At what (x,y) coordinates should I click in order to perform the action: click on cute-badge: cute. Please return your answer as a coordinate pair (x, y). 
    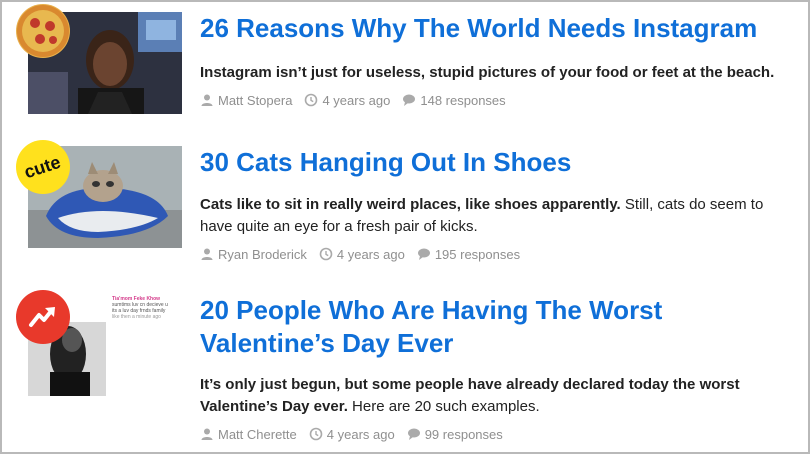
    Looking at the image, I should click on (43, 167).